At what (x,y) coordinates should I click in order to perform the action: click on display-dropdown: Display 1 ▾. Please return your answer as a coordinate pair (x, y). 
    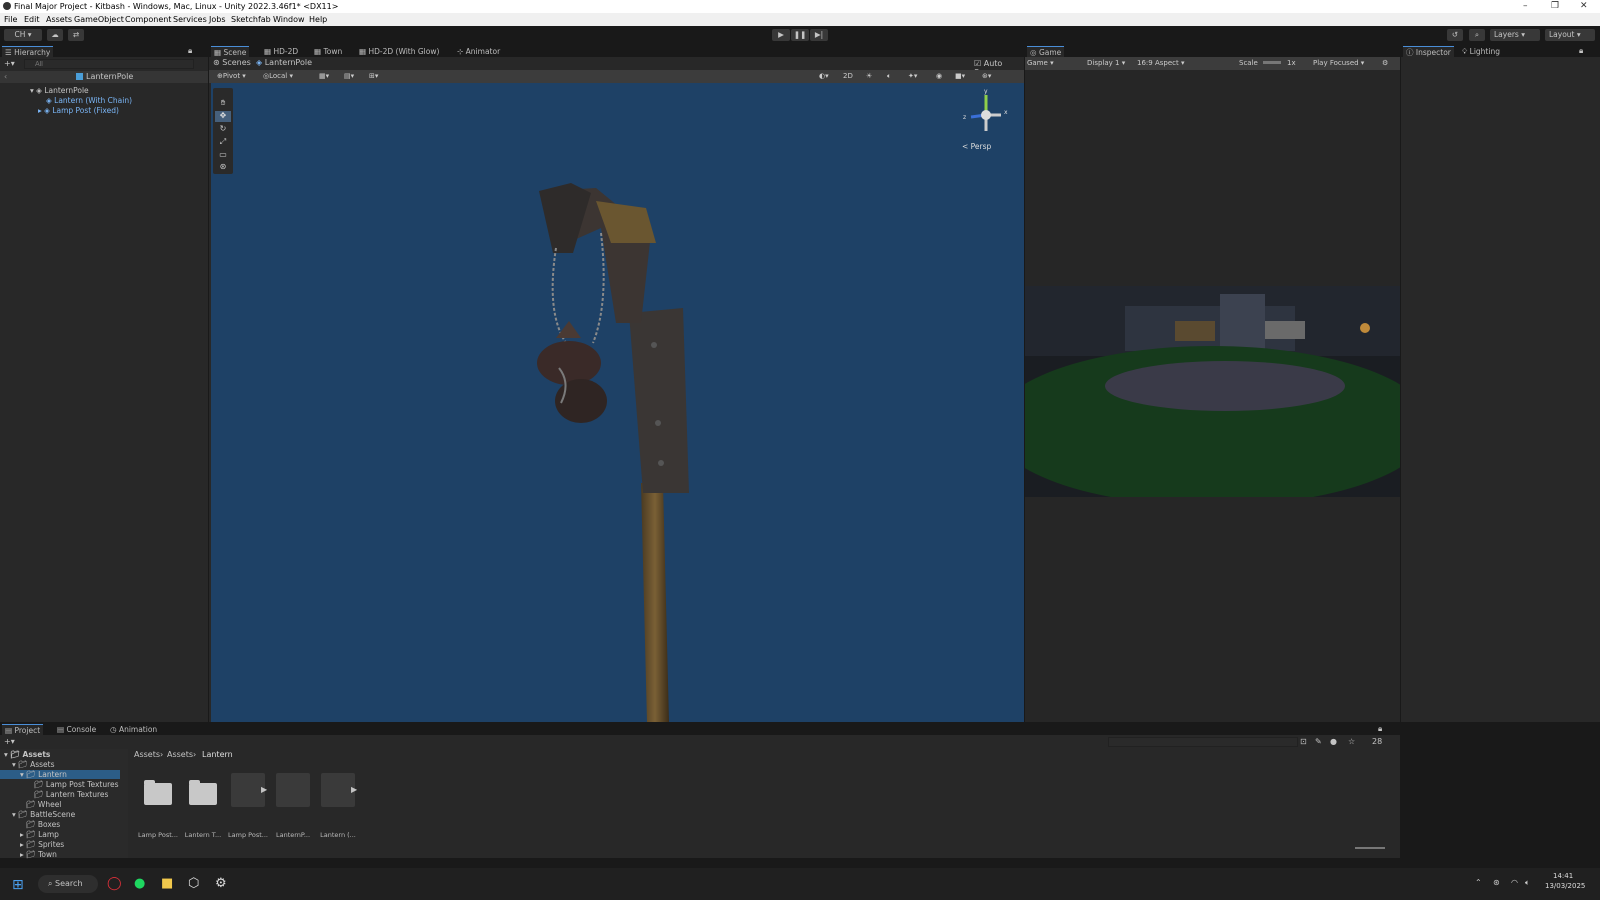
    Looking at the image, I should click on (1106, 63).